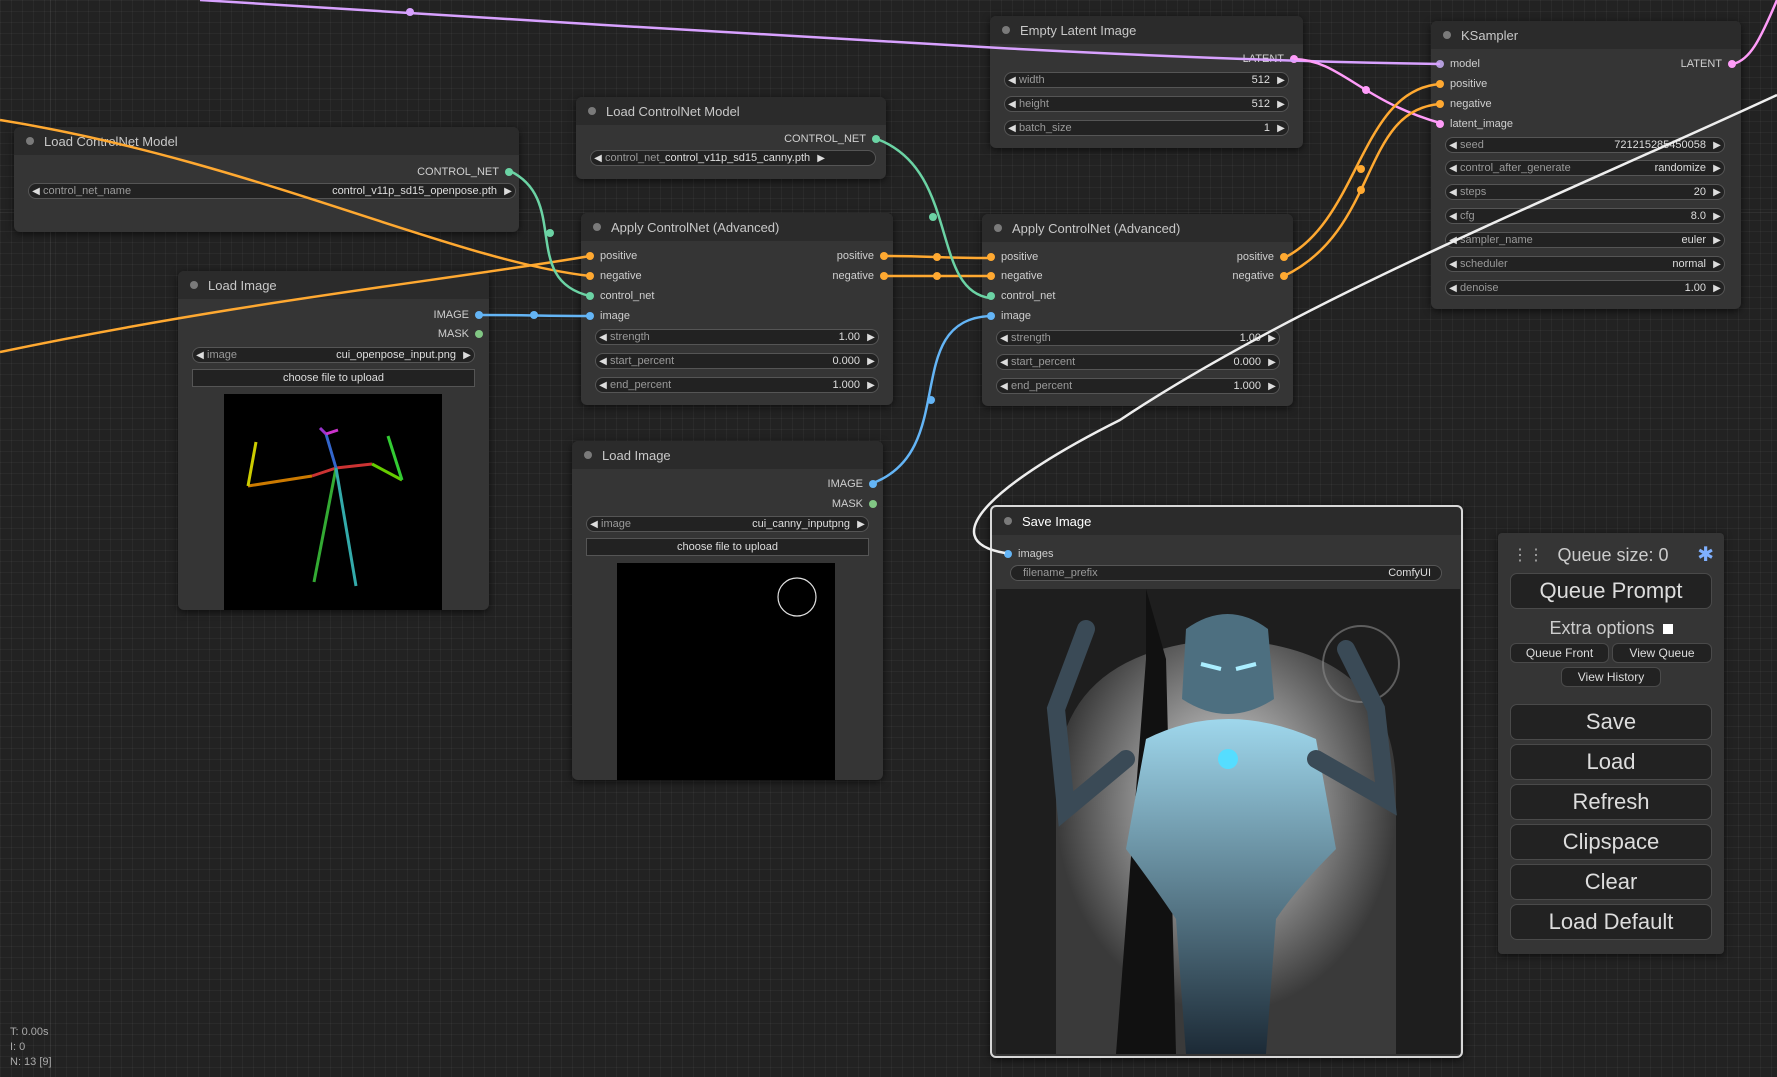 The width and height of the screenshot is (1777, 1077). Describe the element at coordinates (1585, 288) in the screenshot. I see `denoise-slider: ◀ denoise 1.00 ▶` at that location.